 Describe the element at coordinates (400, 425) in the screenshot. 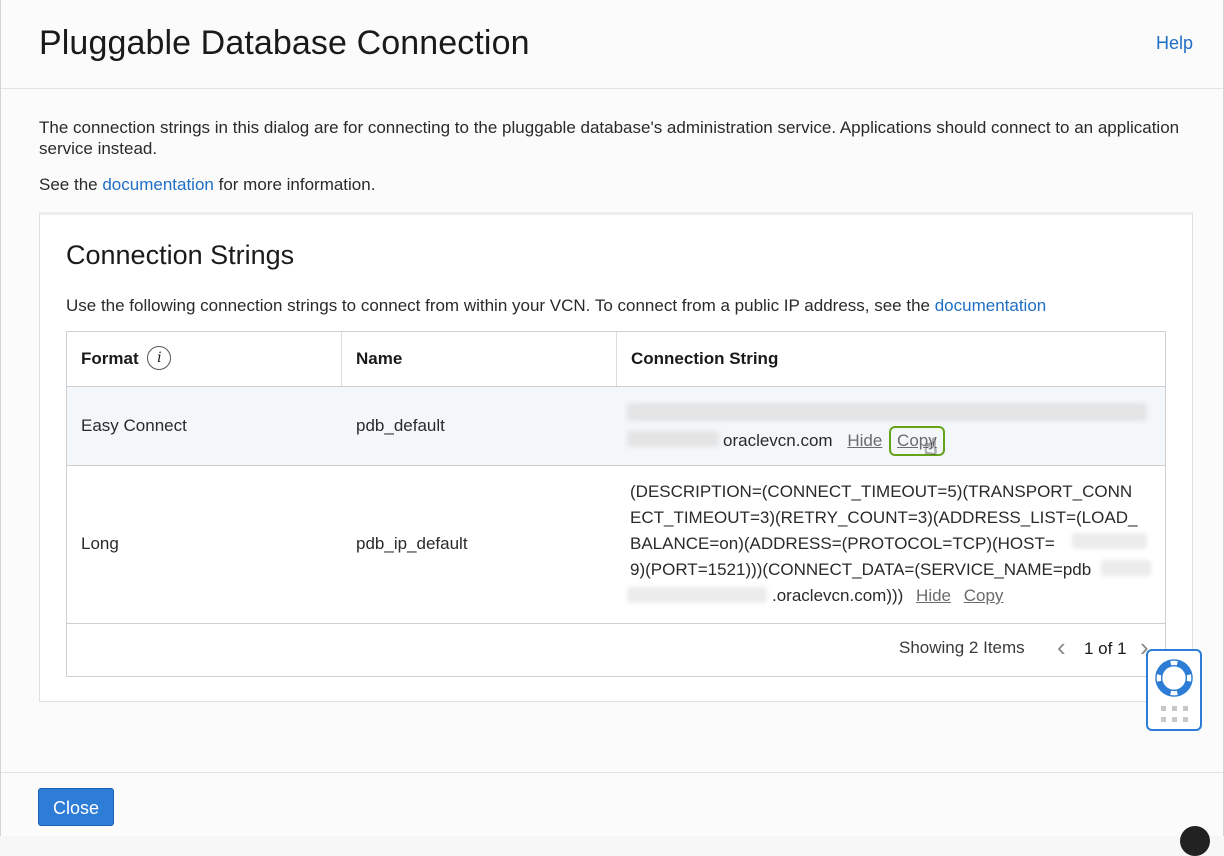

I see `row-name: pdb_default` at that location.